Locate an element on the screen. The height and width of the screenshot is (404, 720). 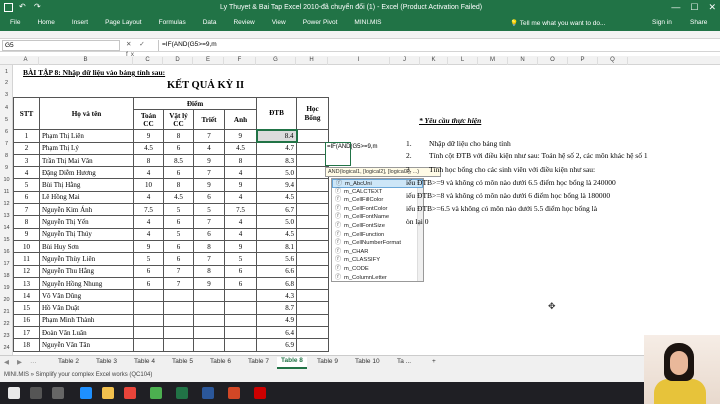
row-header-16: 16 is located at coordinates (6, 252).